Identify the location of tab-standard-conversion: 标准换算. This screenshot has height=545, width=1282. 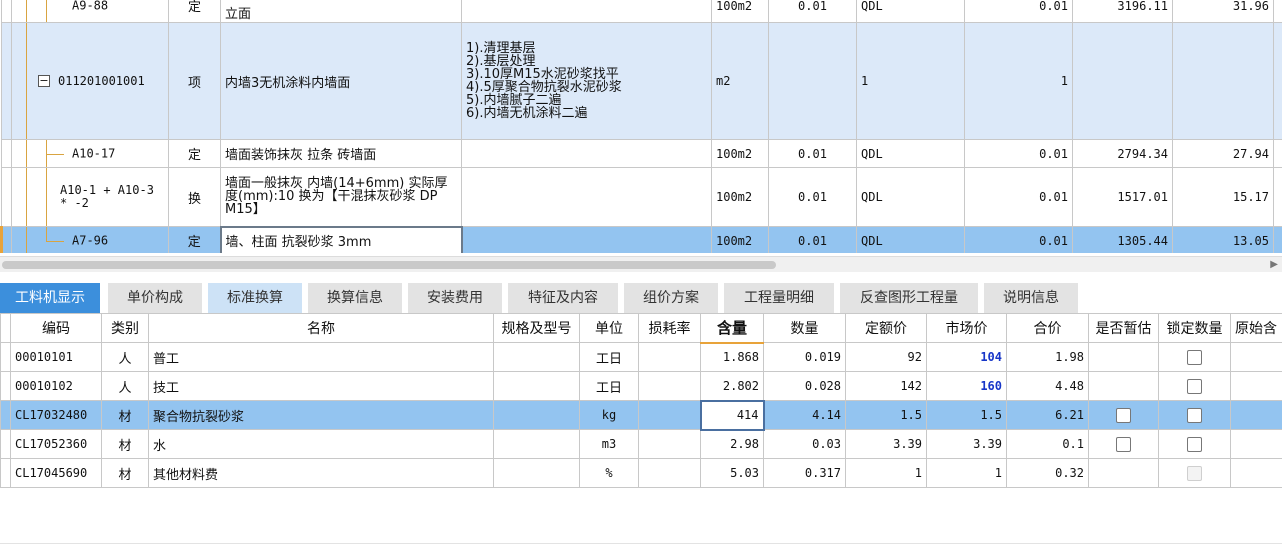
(256, 298).